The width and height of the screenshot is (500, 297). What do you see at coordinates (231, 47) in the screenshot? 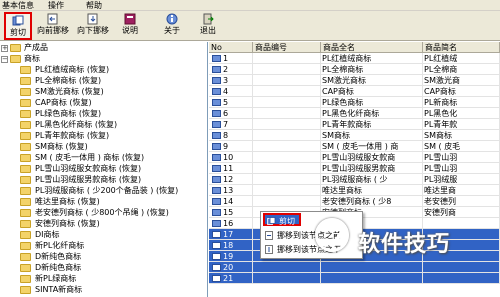
I see `column-header-no: No` at bounding box center [231, 47].